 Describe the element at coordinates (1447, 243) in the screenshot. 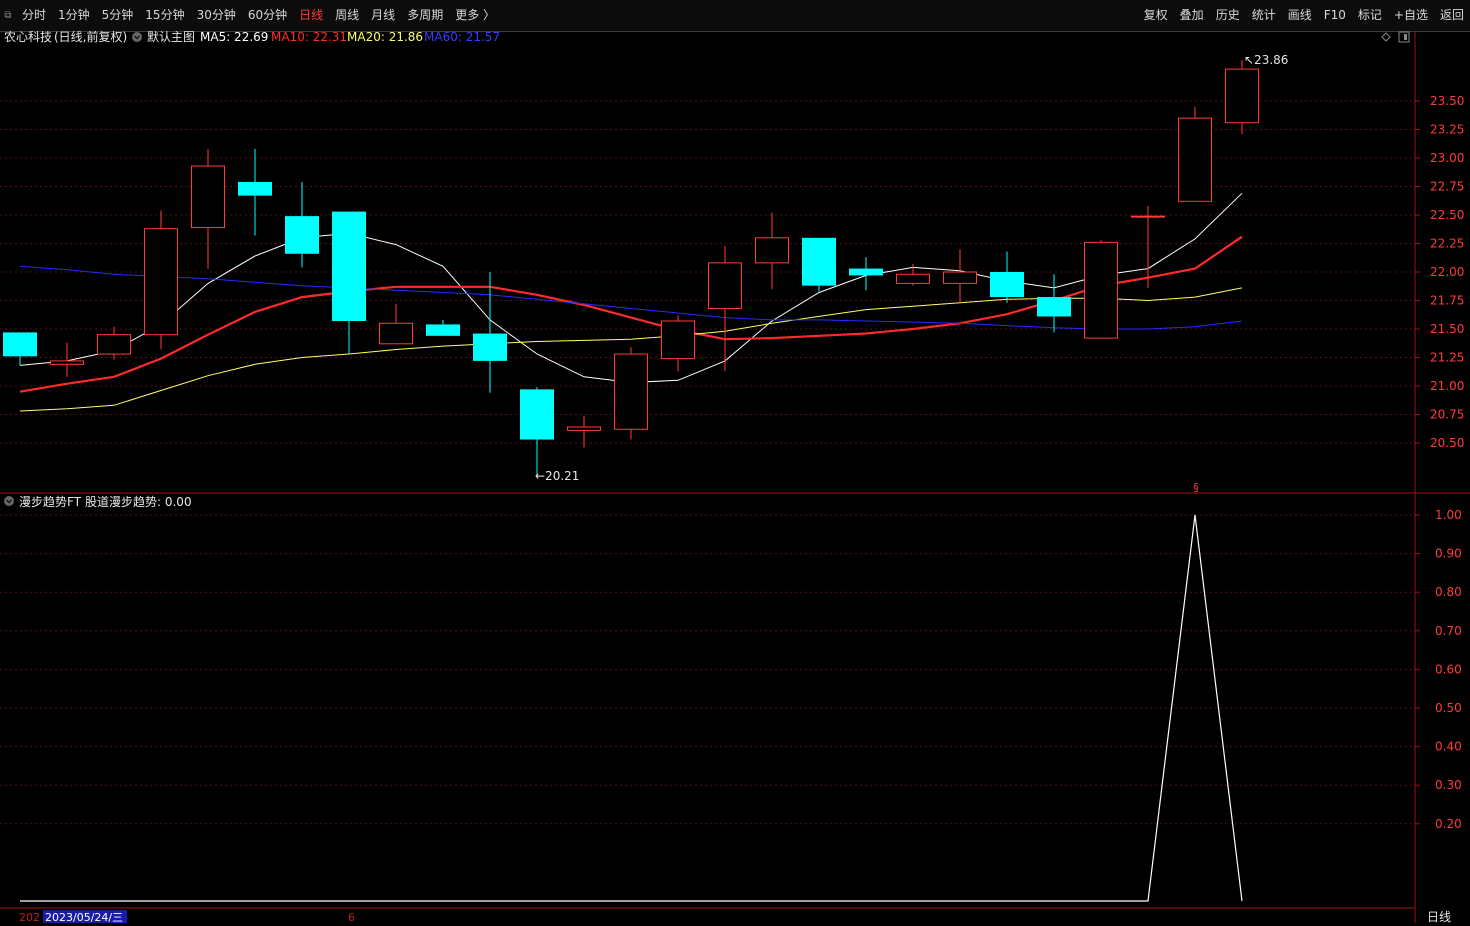

I see `price-tick-label: 22.25` at that location.